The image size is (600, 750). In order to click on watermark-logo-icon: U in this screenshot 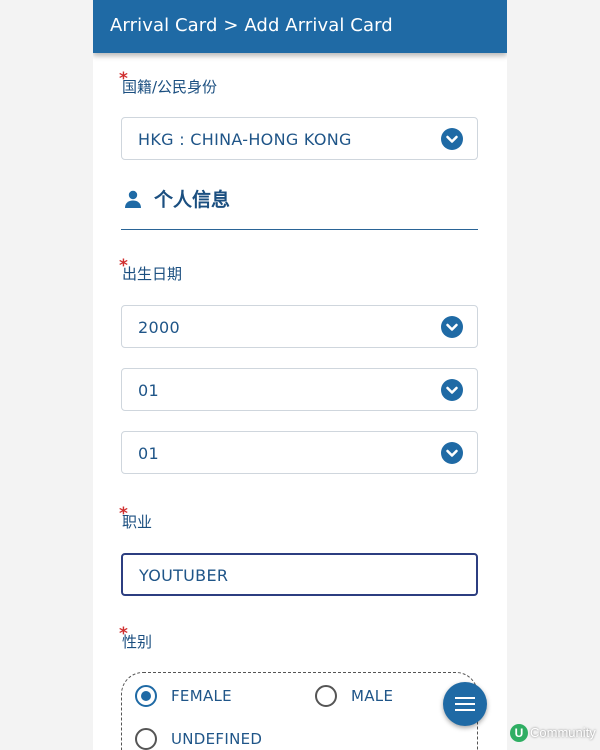, I will do `click(519, 733)`.